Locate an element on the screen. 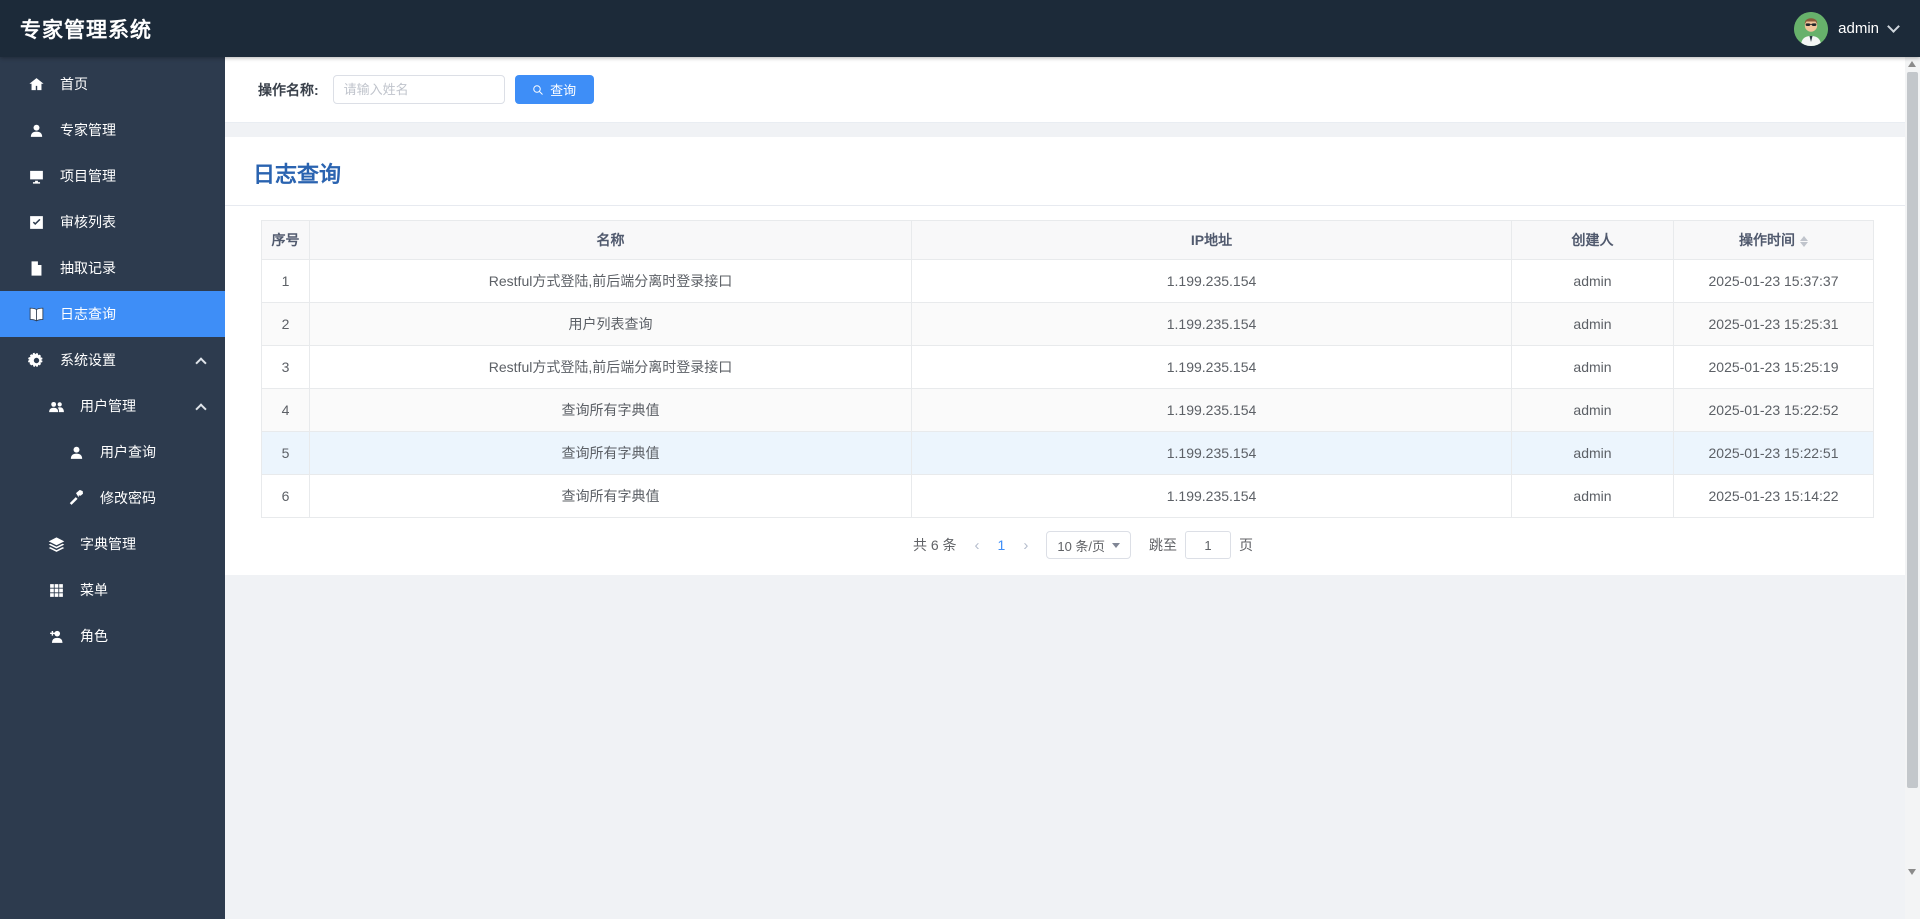 The image size is (1920, 919). sidebar-item-label: 抽取记录 is located at coordinates (88, 268).